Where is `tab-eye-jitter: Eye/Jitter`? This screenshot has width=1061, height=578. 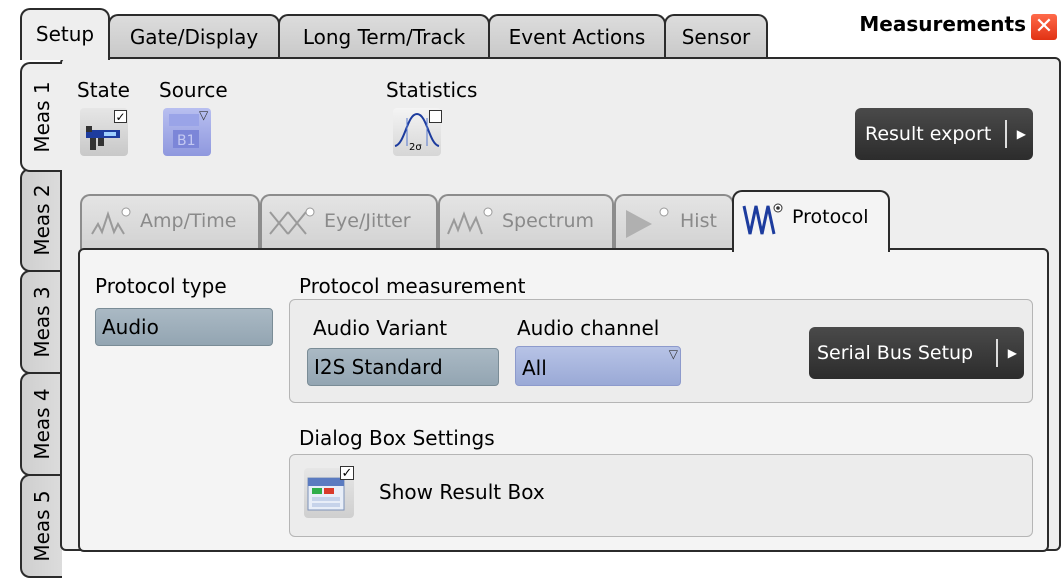
tab-eye-jitter: Eye/Jitter is located at coordinates (349, 221).